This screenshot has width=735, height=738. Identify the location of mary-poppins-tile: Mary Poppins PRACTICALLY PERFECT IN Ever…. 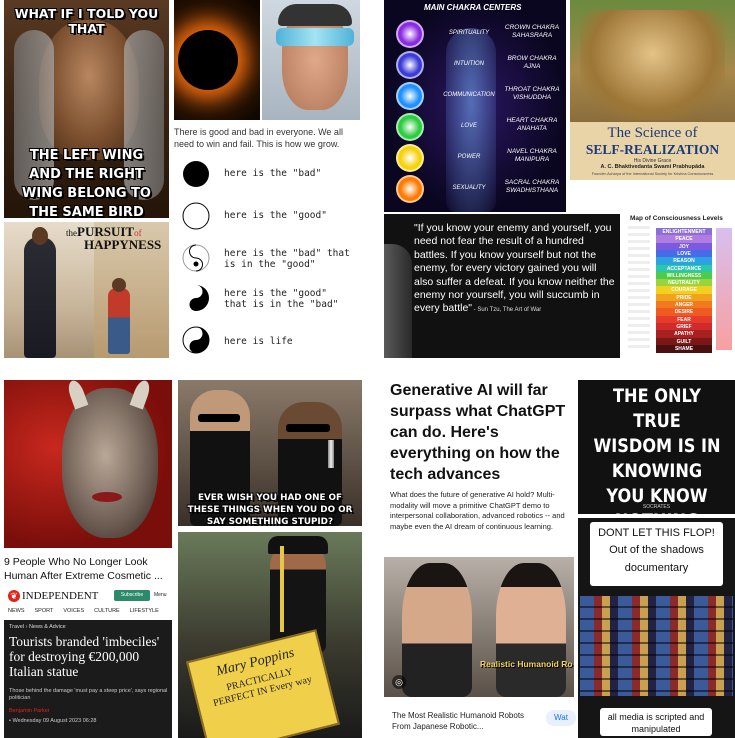
(270, 635).